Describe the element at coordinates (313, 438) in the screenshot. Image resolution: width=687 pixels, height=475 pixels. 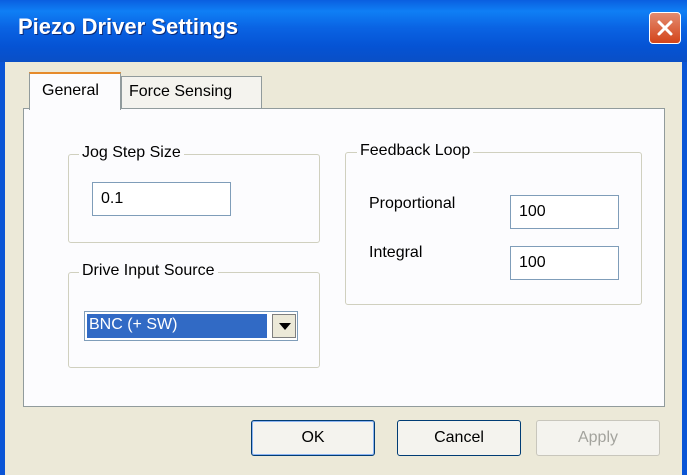
I see `ok-button: OK` at that location.